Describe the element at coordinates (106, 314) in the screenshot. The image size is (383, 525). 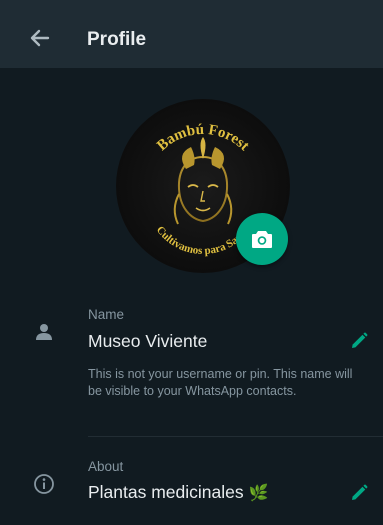
I see `name-label: Name` at that location.